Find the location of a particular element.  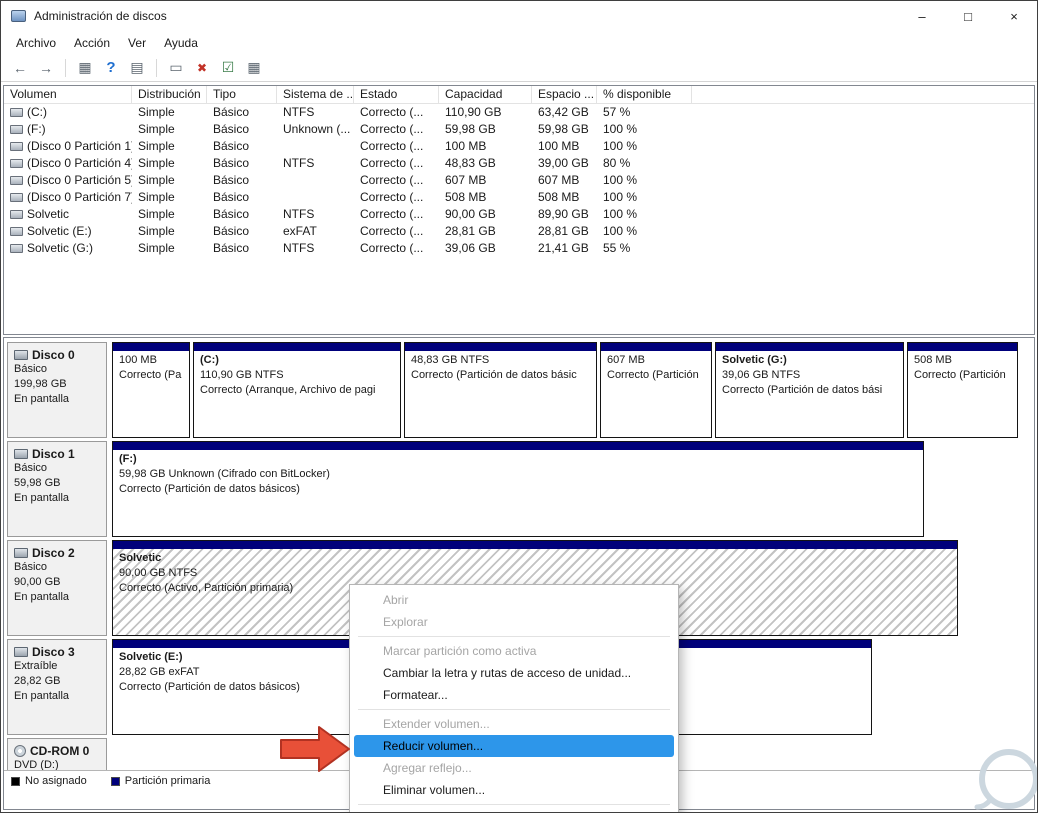

partition-info: 100 MB Correcto (Pa is located at coordinates (151, 368).